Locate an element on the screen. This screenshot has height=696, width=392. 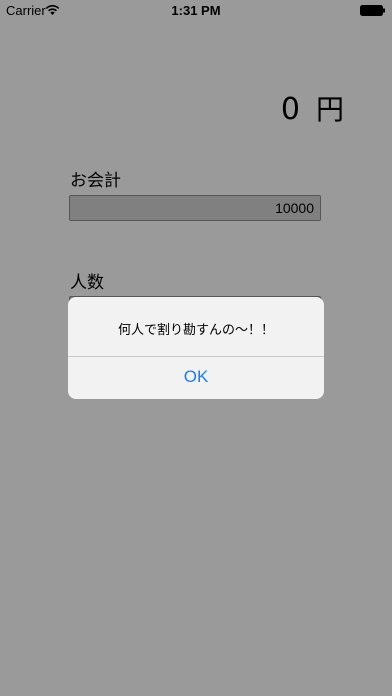
bill-label: お会計 is located at coordinates (95, 181).